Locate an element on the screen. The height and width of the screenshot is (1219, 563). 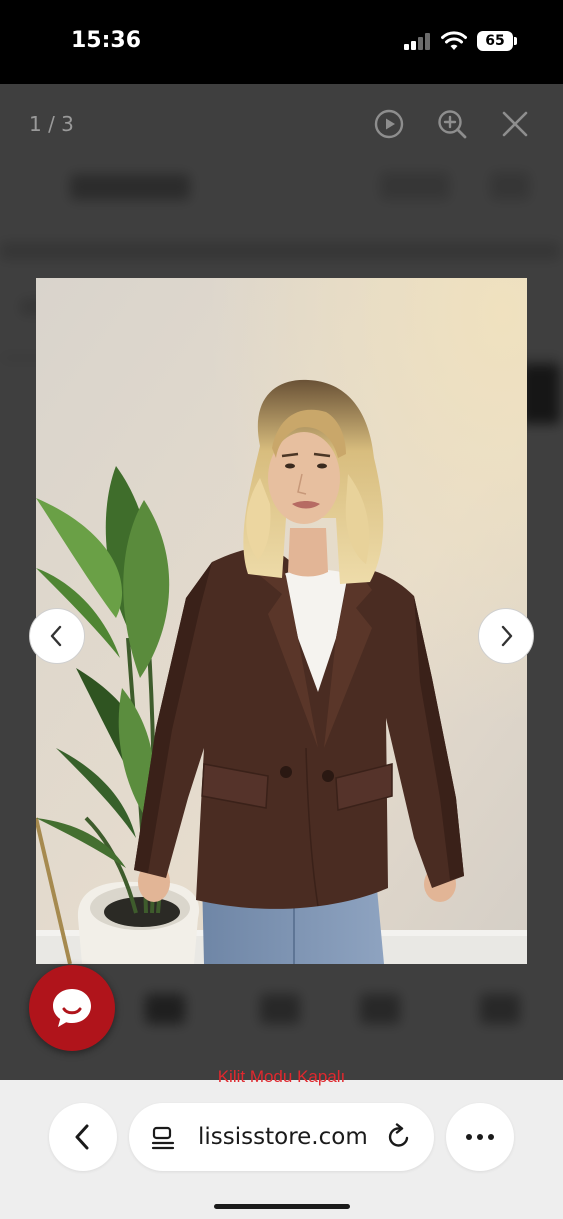
wifi-icon is located at coordinates (454, 40).